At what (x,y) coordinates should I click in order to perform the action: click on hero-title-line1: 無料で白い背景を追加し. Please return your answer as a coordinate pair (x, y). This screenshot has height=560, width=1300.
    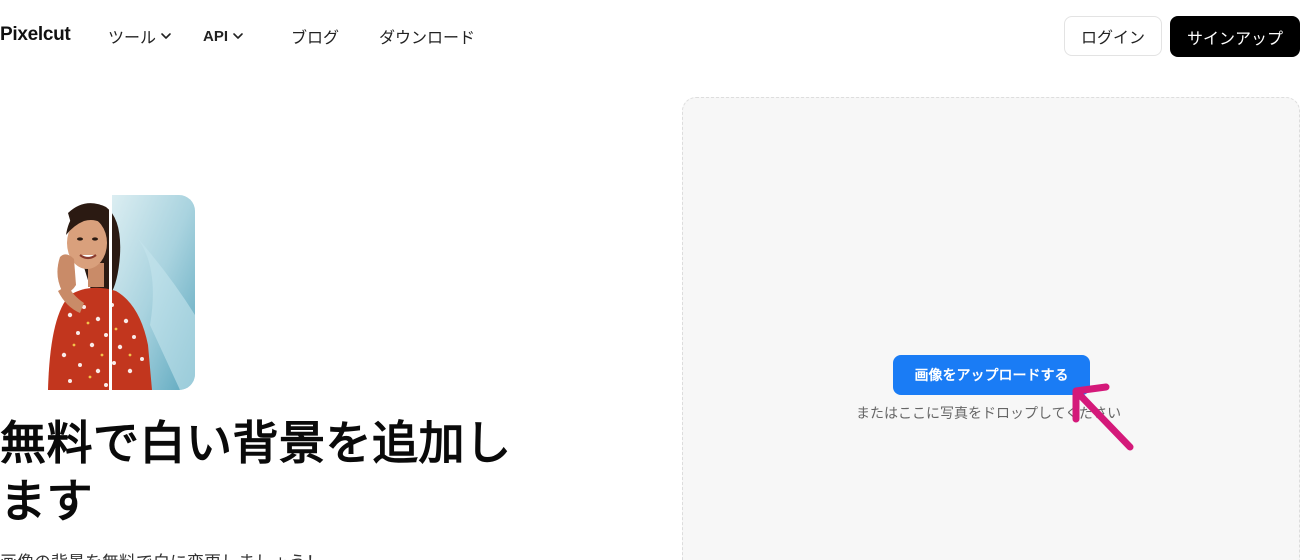
    Looking at the image, I should click on (256, 443).